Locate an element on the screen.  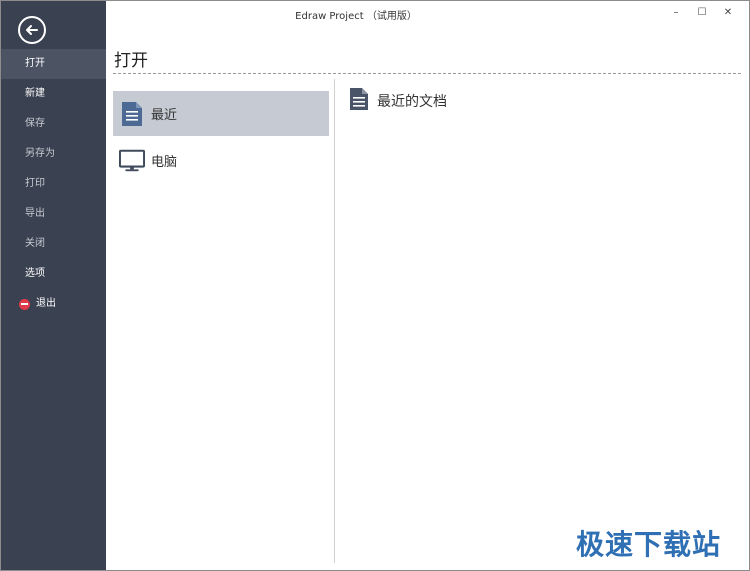
location-recent: 最近 is located at coordinates (221, 113).